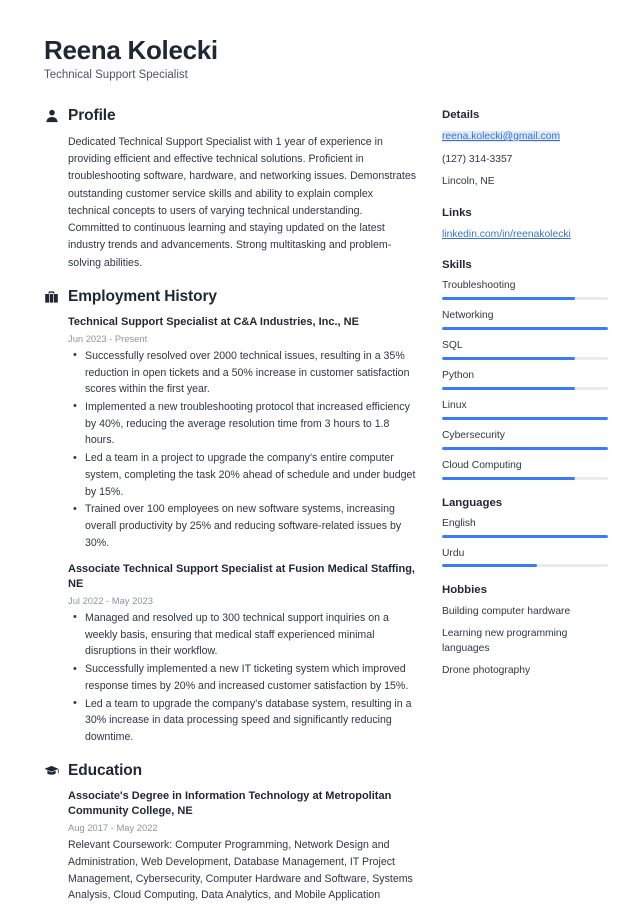 The width and height of the screenshot is (640, 905). What do you see at coordinates (230, 116) in the screenshot?
I see `section-profile-header: Profile` at bounding box center [230, 116].